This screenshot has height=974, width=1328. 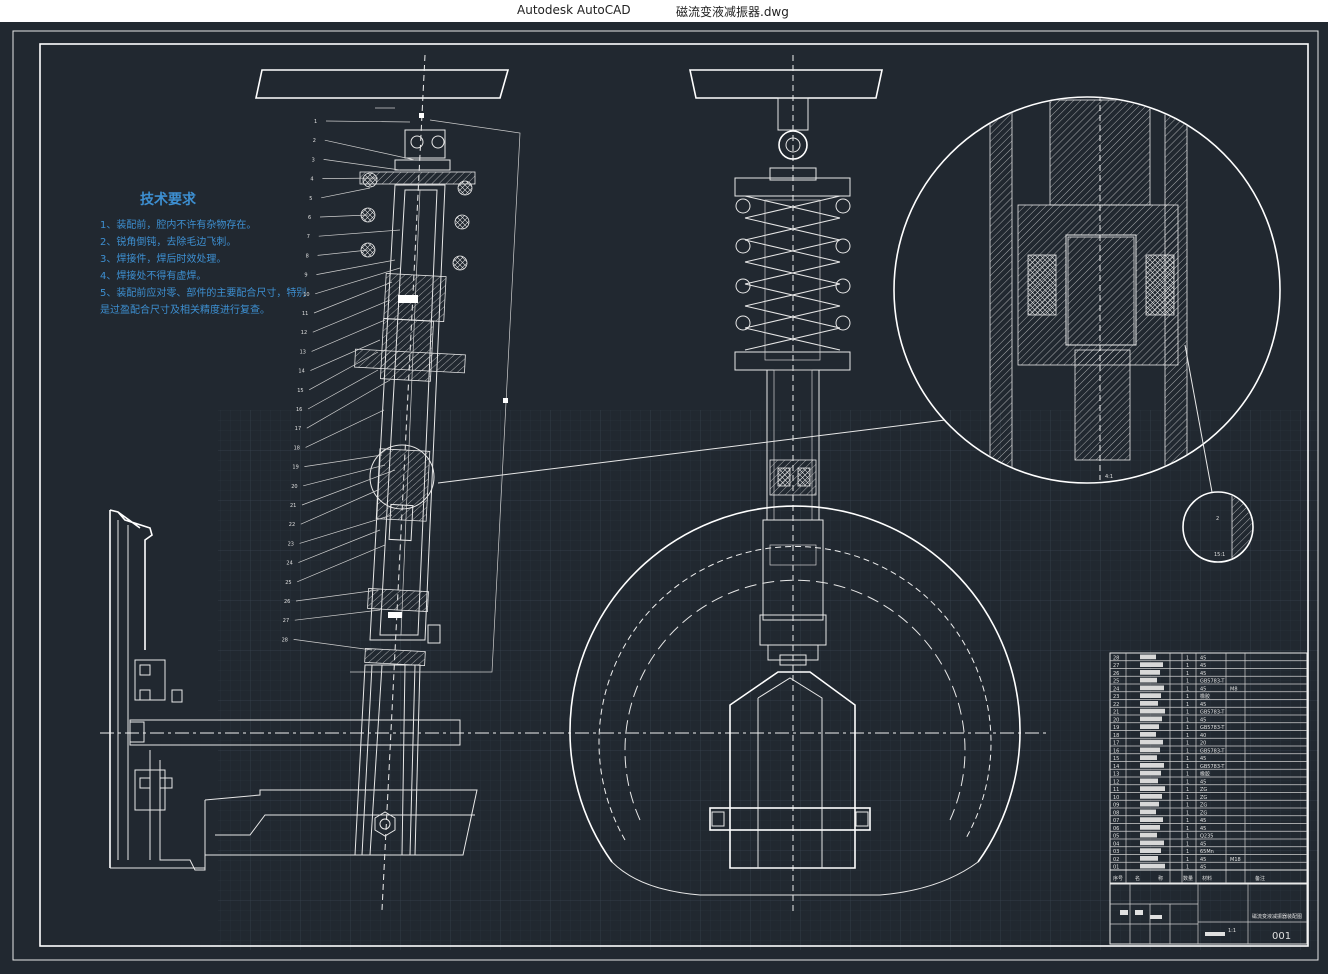 What do you see at coordinates (1232, 931) in the screenshot?
I see `drawing-scale: 1:1` at bounding box center [1232, 931].